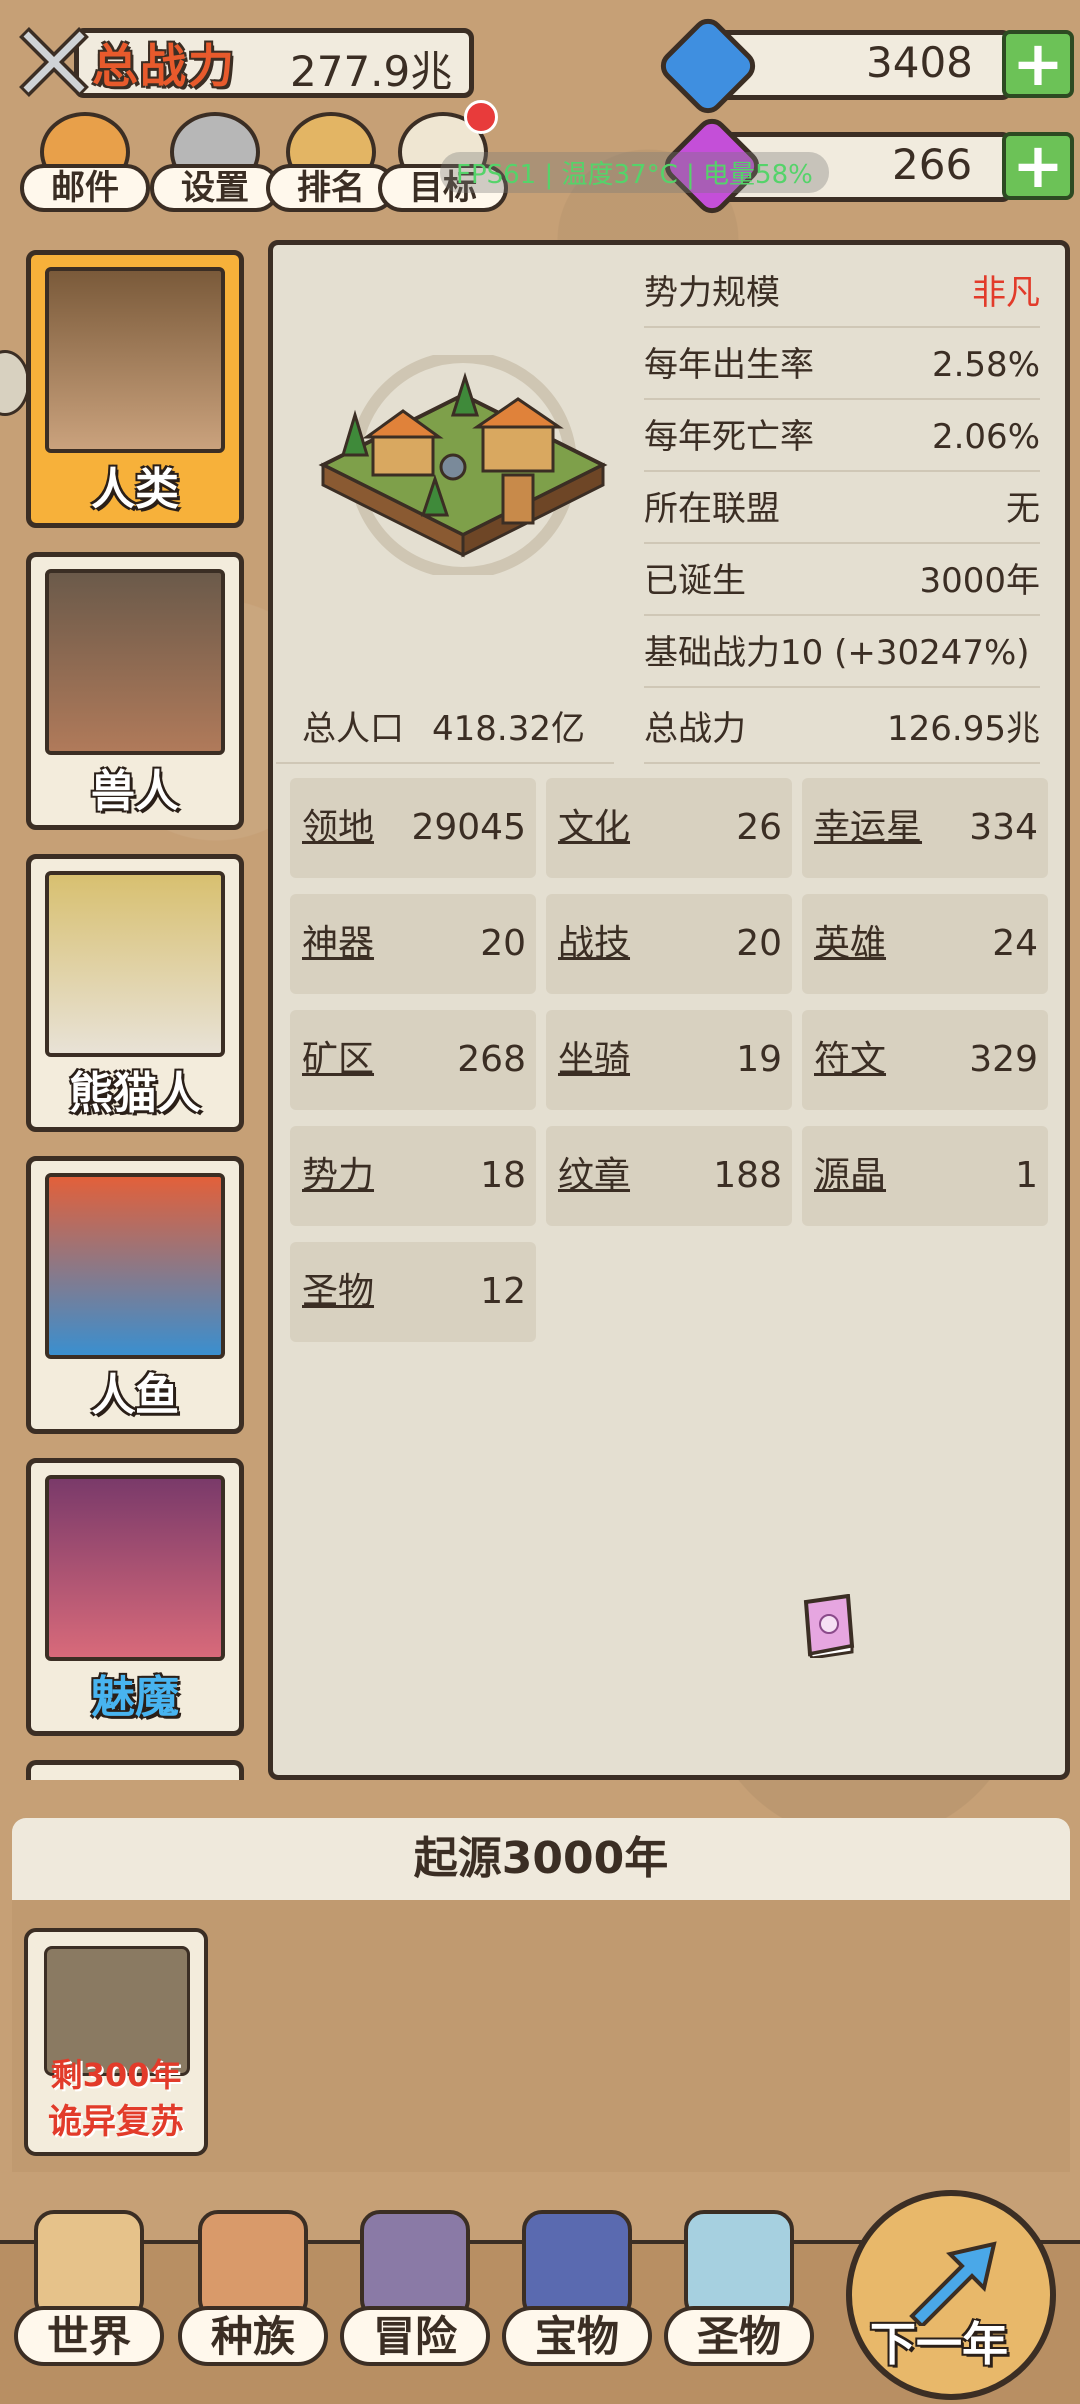 This screenshot has width=1080, height=2404. Describe the element at coordinates (135, 389) in the screenshot. I see `race-card-human: 人类` at that location.